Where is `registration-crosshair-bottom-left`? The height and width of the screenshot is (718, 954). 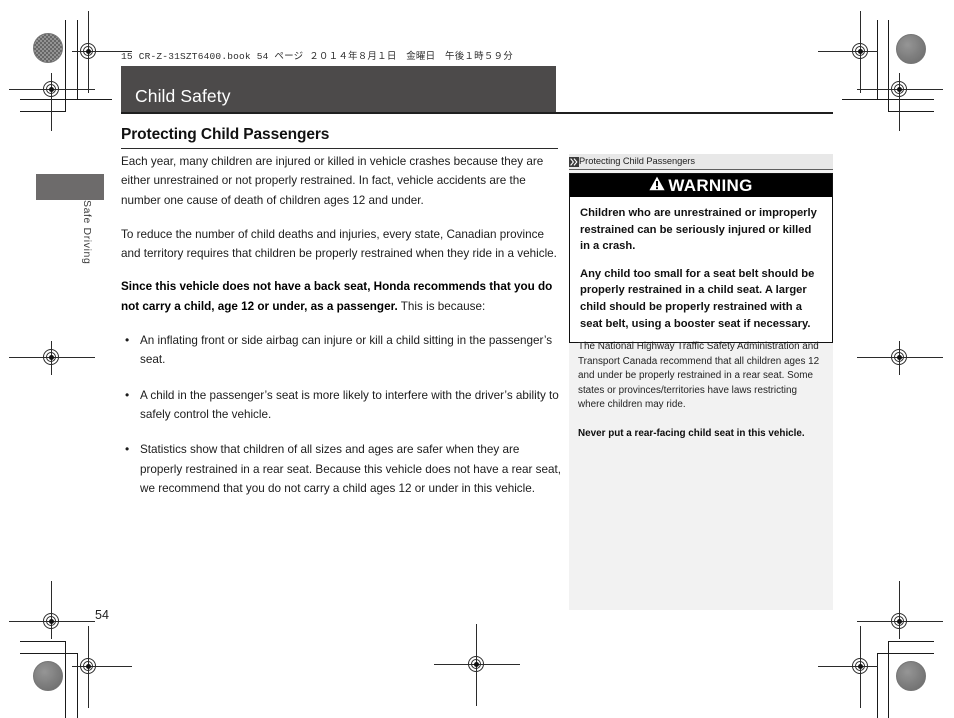 registration-crosshair-bottom-left is located at coordinates (102, 667).